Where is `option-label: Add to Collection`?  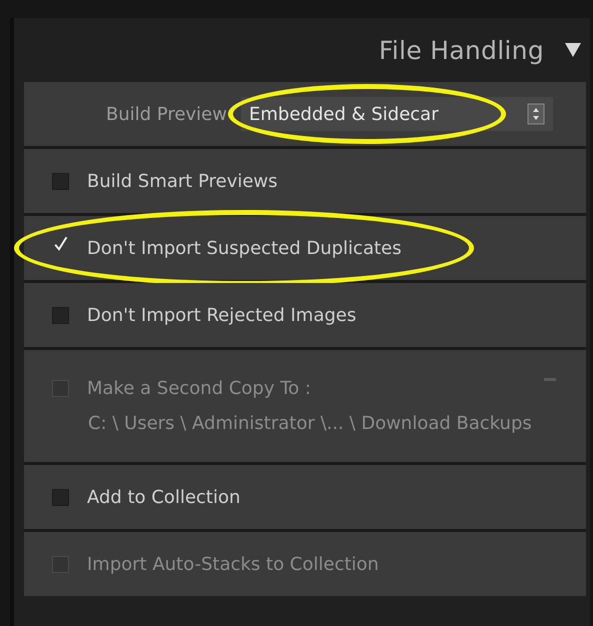 option-label: Add to Collection is located at coordinates (163, 497).